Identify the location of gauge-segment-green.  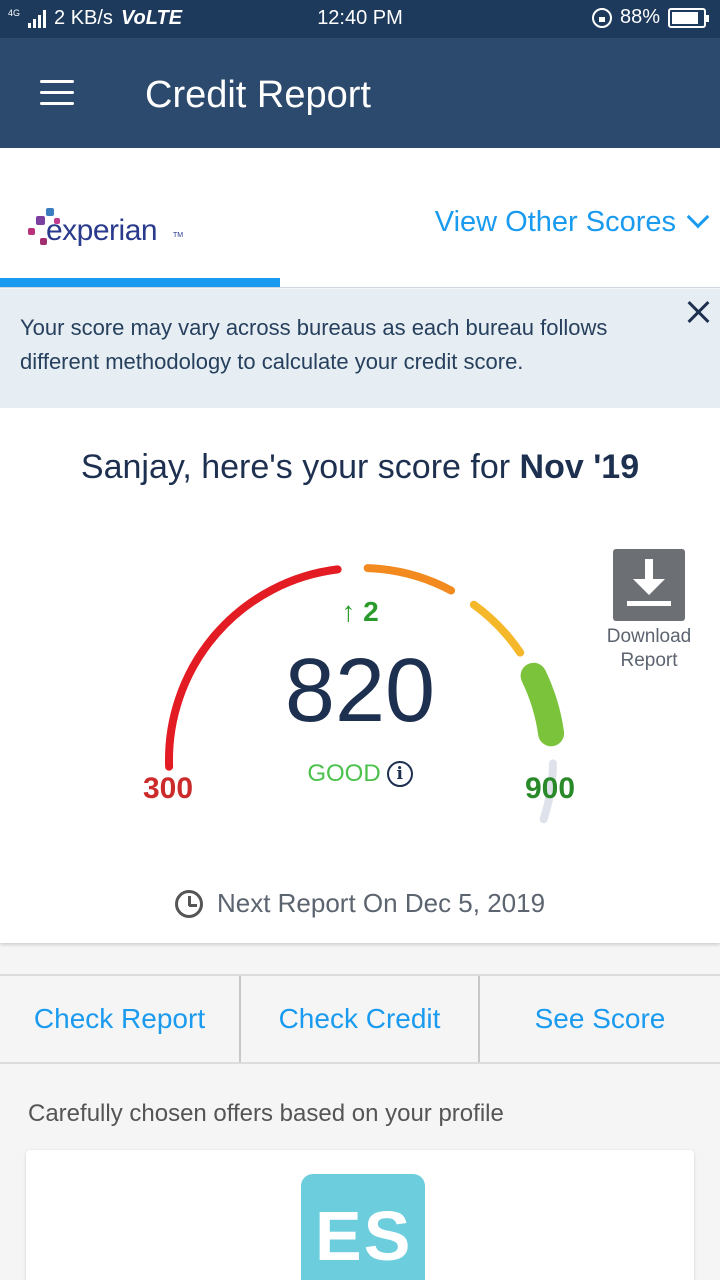
(542, 704).